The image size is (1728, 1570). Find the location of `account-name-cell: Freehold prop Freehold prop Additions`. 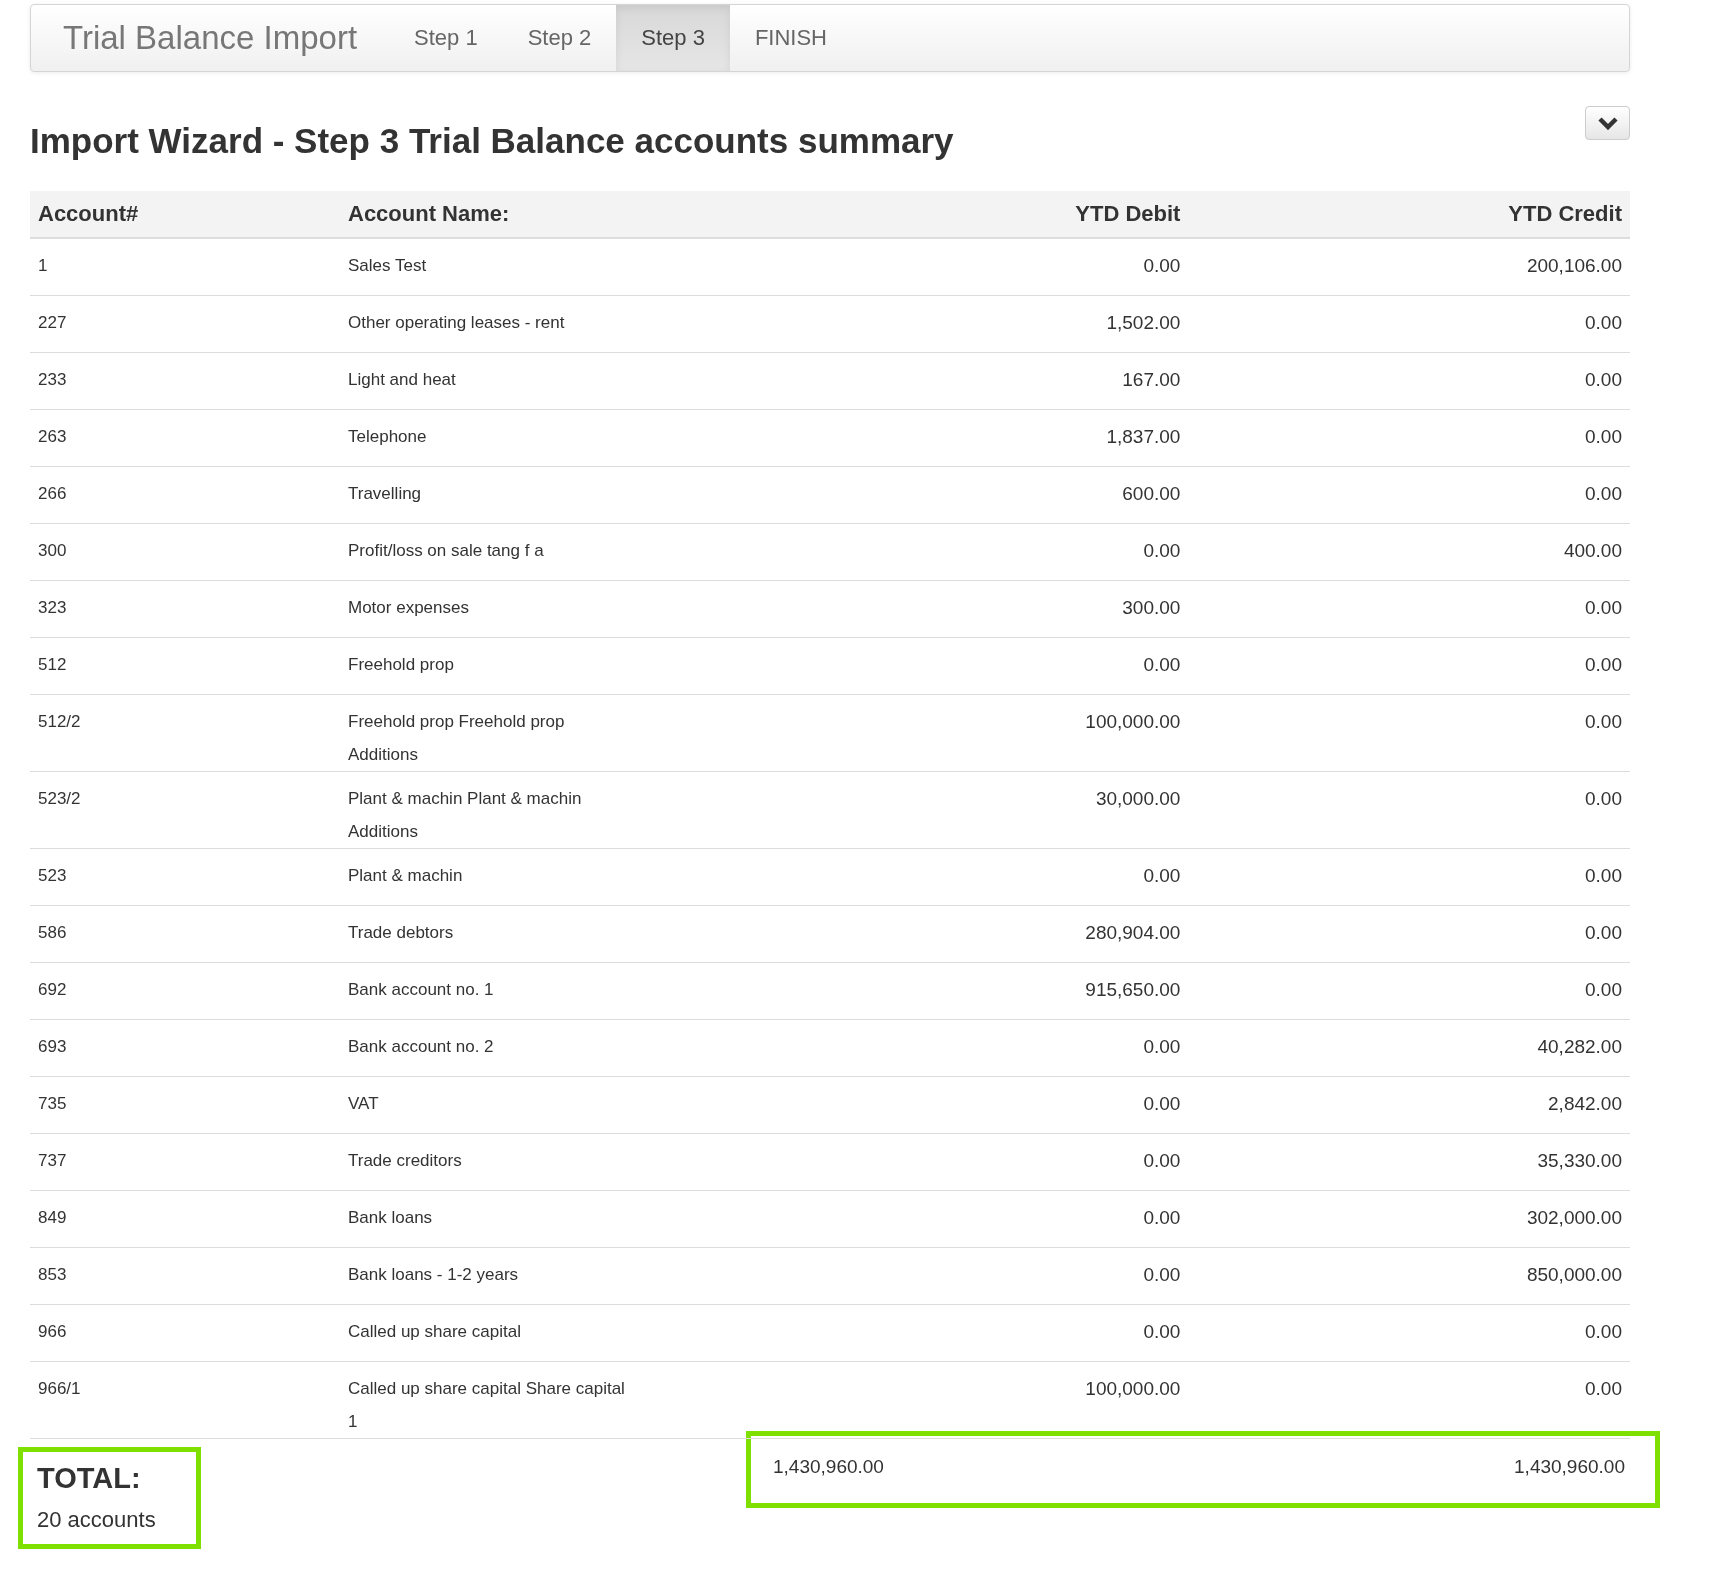

account-name-cell: Freehold prop Freehold prop Additions is located at coordinates (558, 733).